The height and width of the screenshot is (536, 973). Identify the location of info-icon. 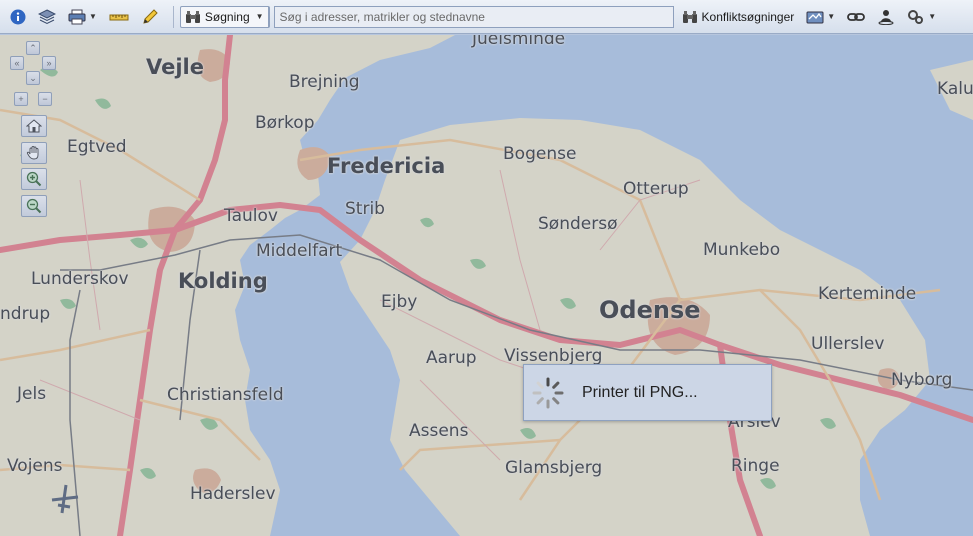
(18, 16).